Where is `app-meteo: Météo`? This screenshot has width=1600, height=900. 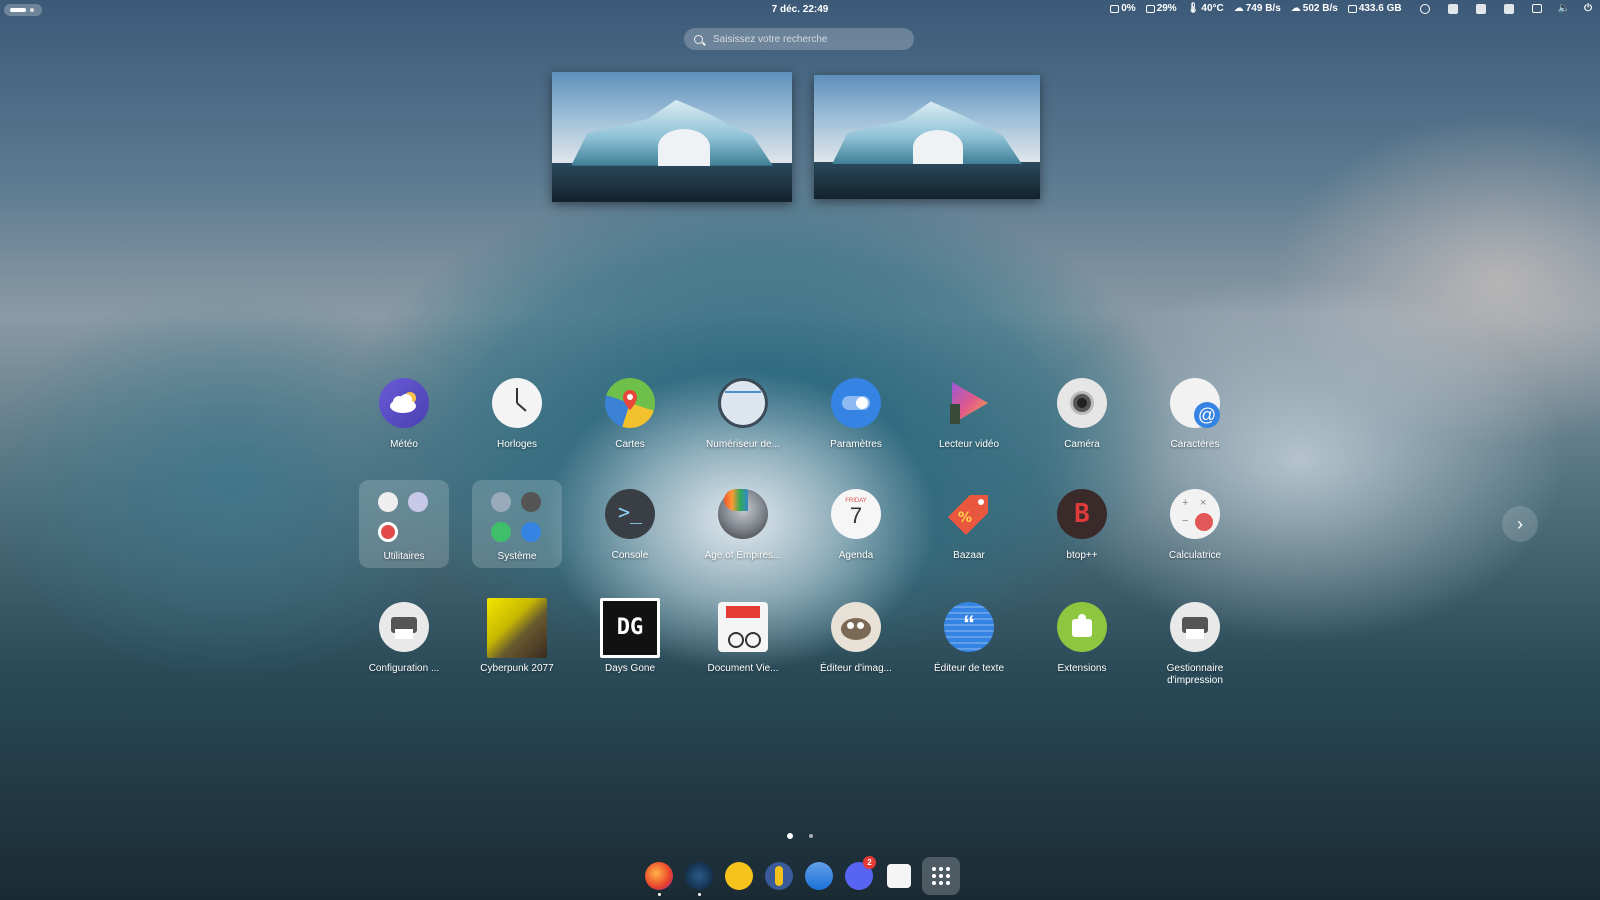
app-meteo: Météo is located at coordinates (404, 428).